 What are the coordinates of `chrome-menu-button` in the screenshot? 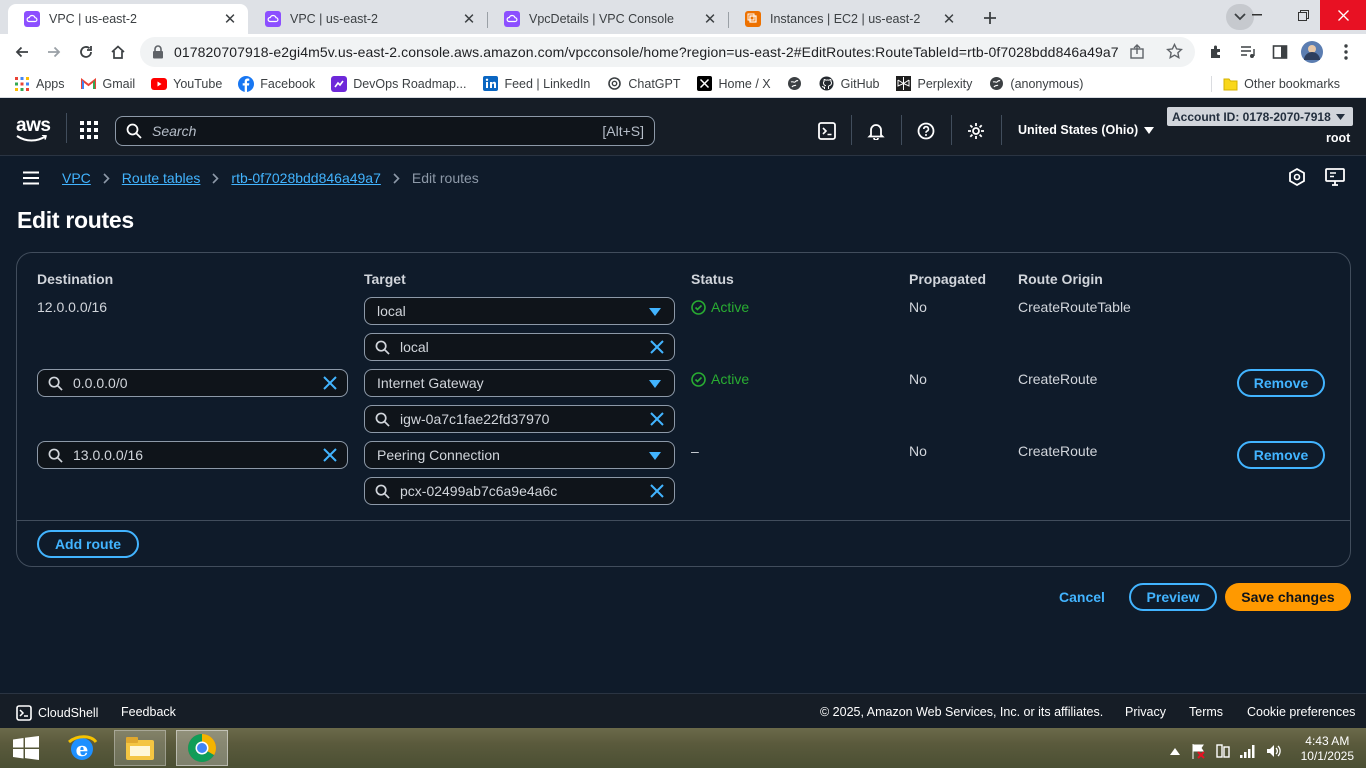 It's located at (1346, 52).